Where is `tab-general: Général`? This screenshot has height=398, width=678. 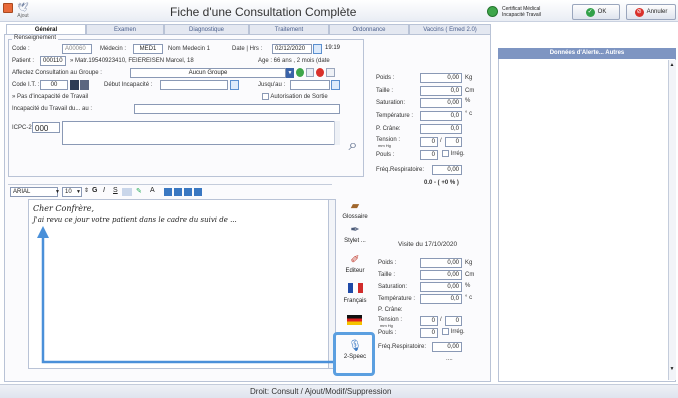 tab-general: Général is located at coordinates (46, 29).